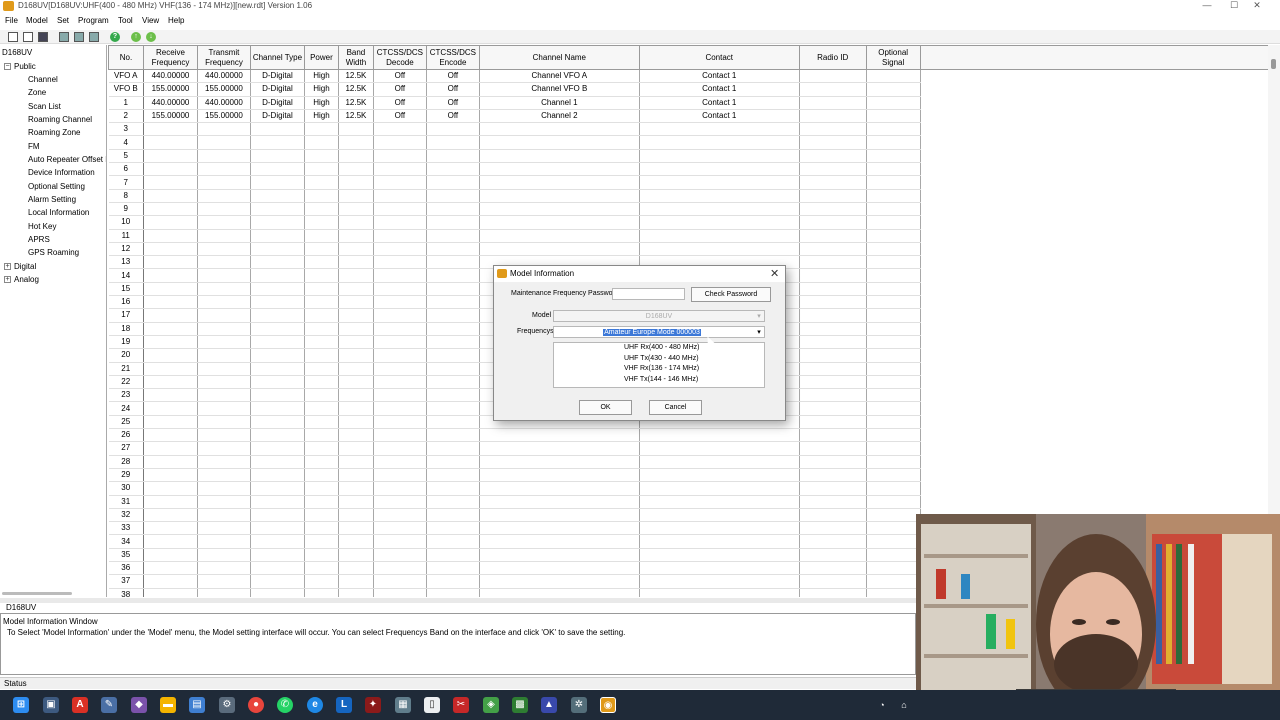 The width and height of the screenshot is (1280, 720). I want to click on table-cell: 440.00000, so click(170, 76).